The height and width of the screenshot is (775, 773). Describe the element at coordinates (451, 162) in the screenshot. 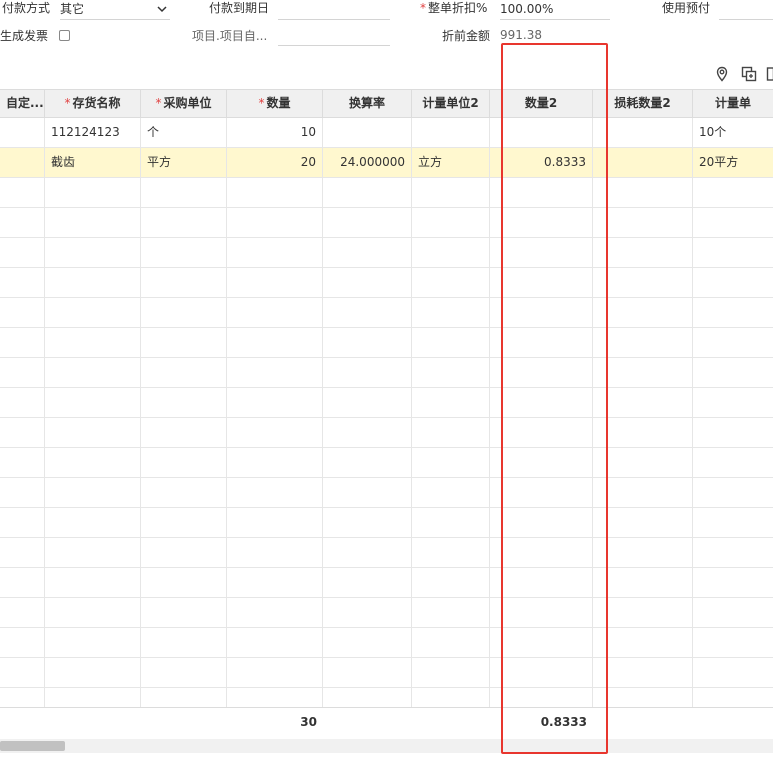

I see `cell-unit2: 立方` at that location.